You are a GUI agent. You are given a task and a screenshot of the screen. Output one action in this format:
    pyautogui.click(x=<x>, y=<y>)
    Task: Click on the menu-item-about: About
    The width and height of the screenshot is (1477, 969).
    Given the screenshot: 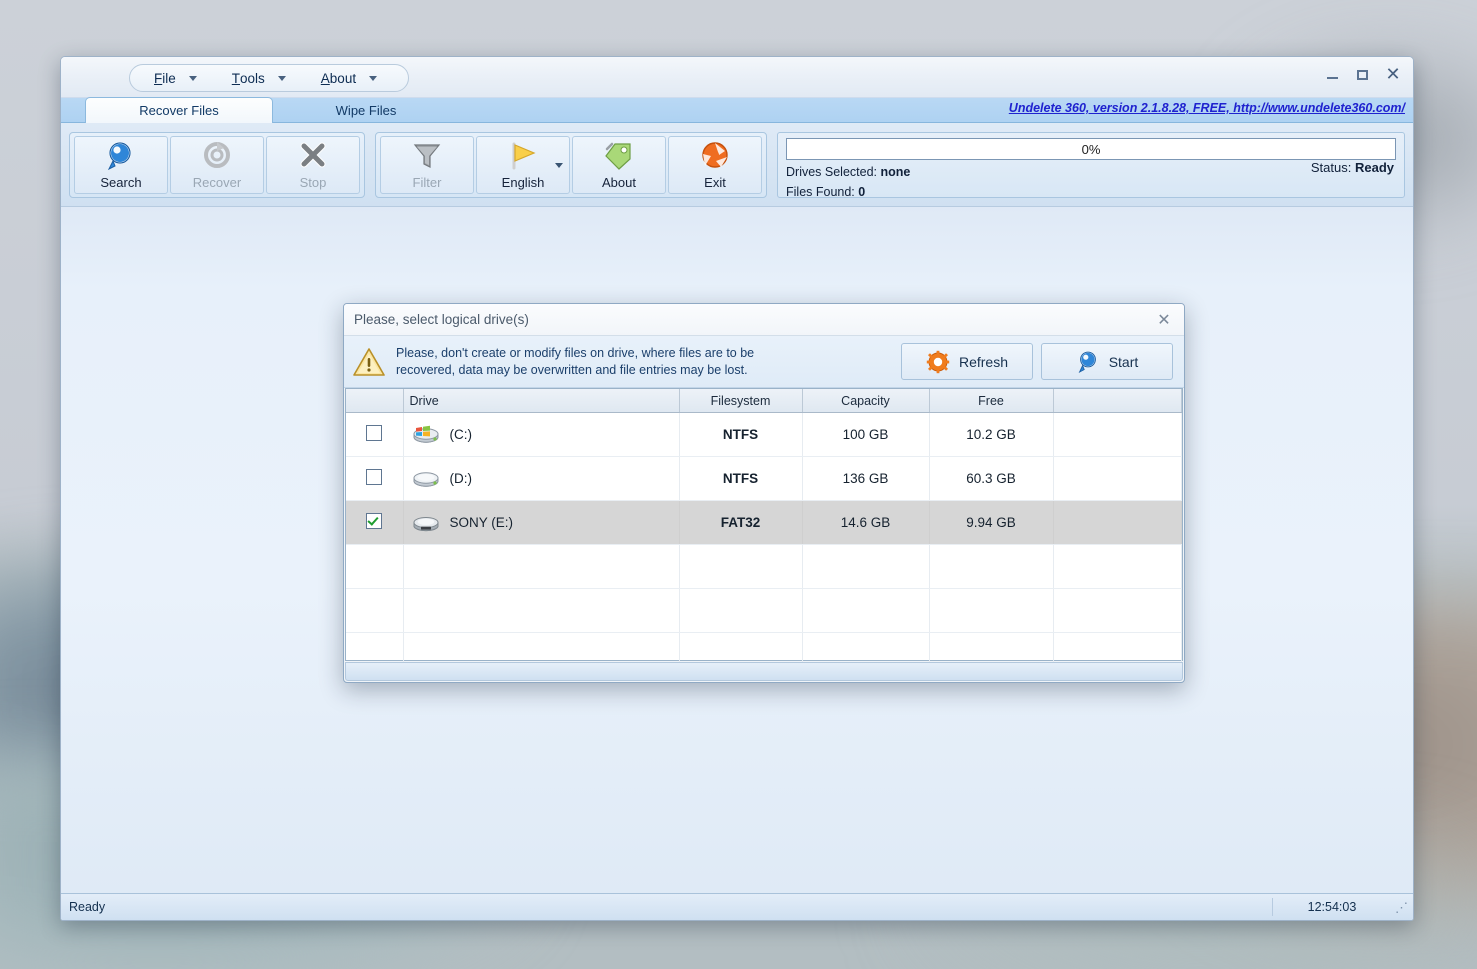 What is the action you would take?
    pyautogui.click(x=334, y=78)
    